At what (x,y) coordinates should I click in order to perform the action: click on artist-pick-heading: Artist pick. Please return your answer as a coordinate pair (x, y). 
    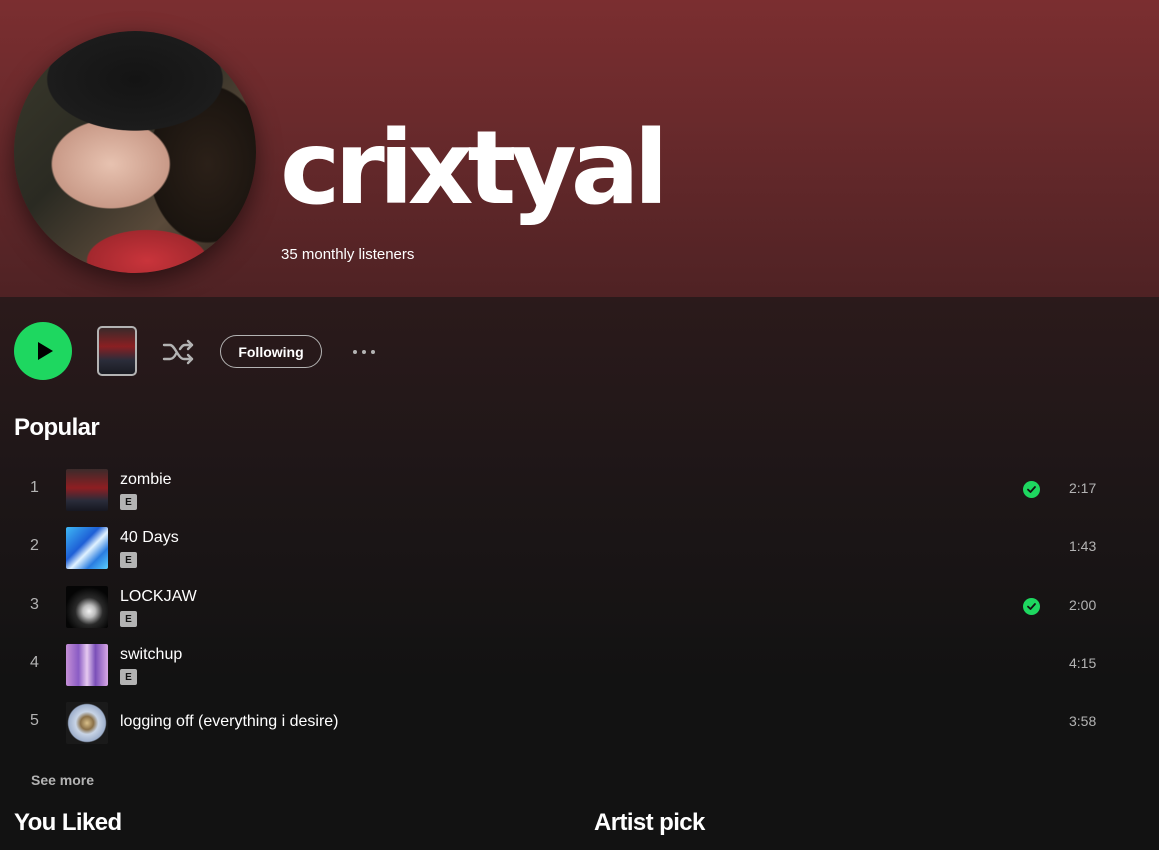
    Looking at the image, I should click on (649, 822).